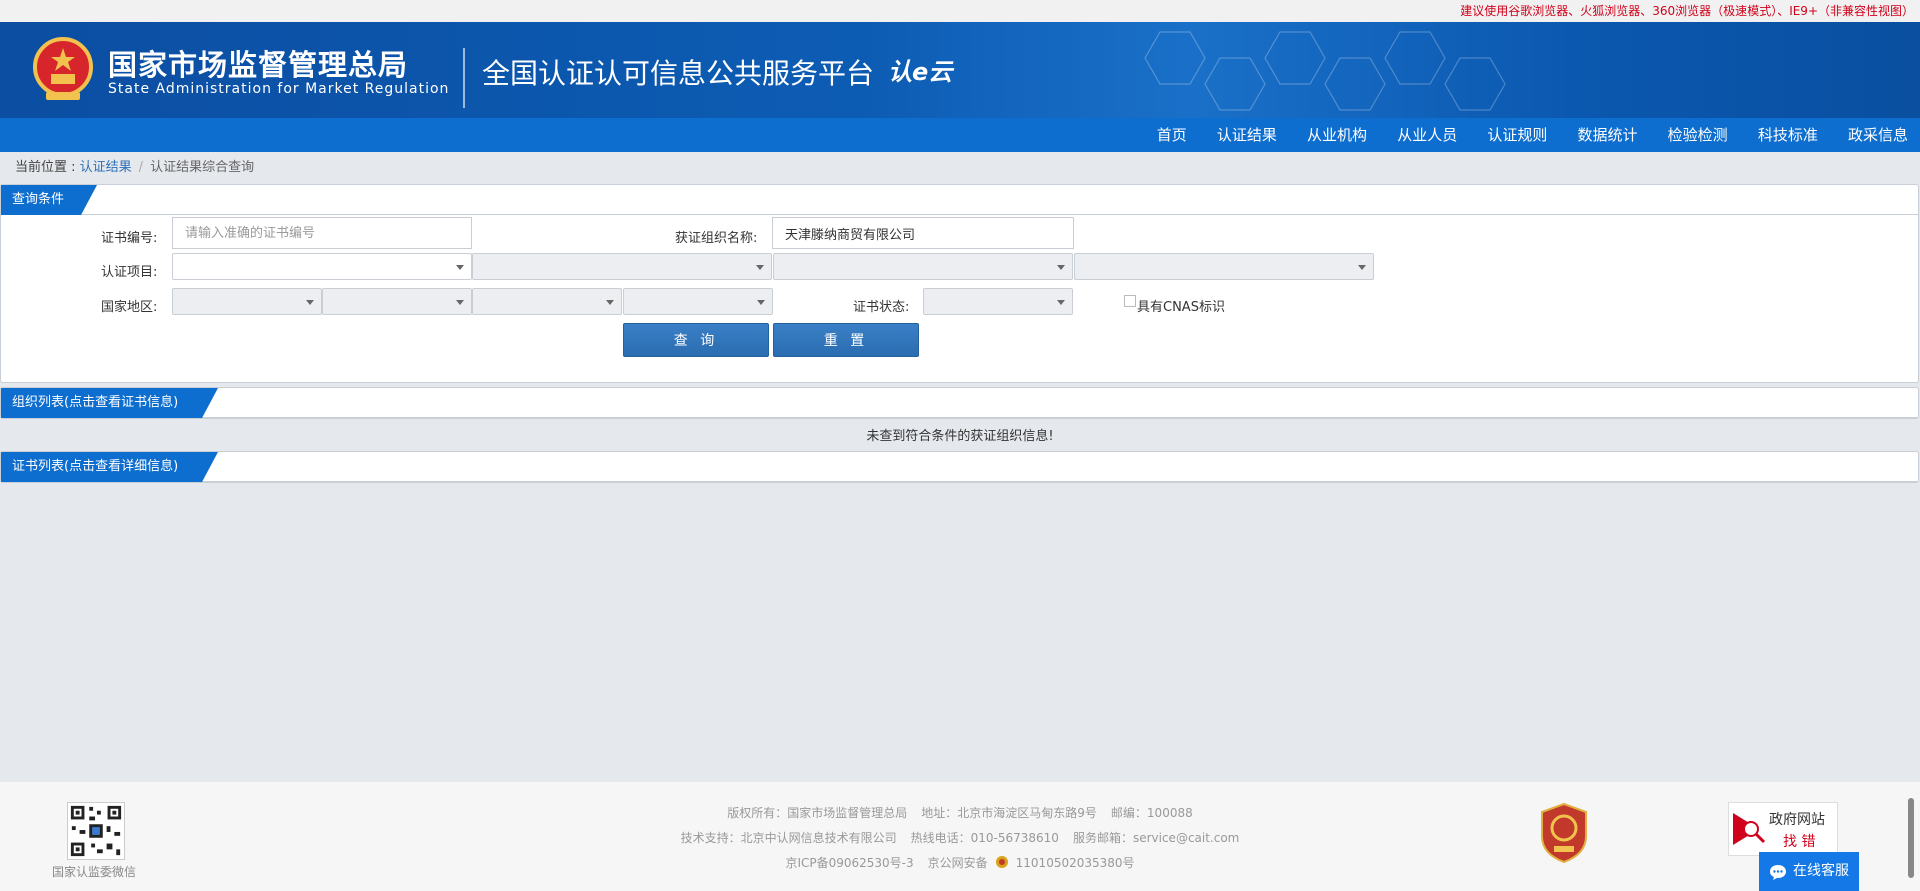  I want to click on online-service-label: 在线客服, so click(1821, 871).